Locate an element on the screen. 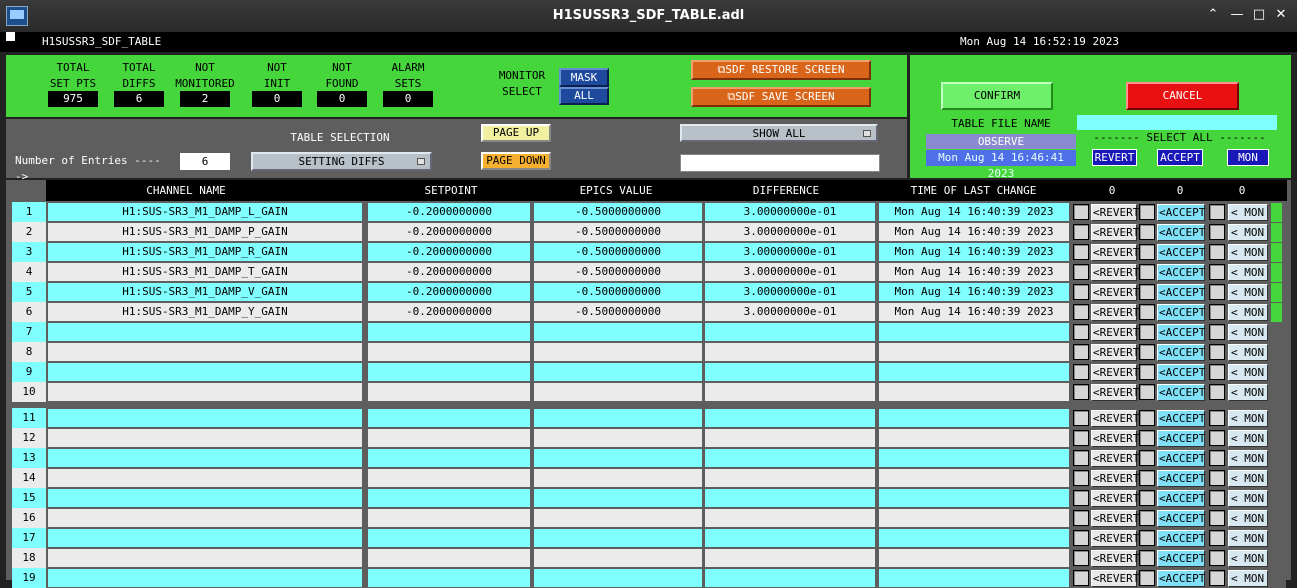  filter-input is located at coordinates (780, 163).